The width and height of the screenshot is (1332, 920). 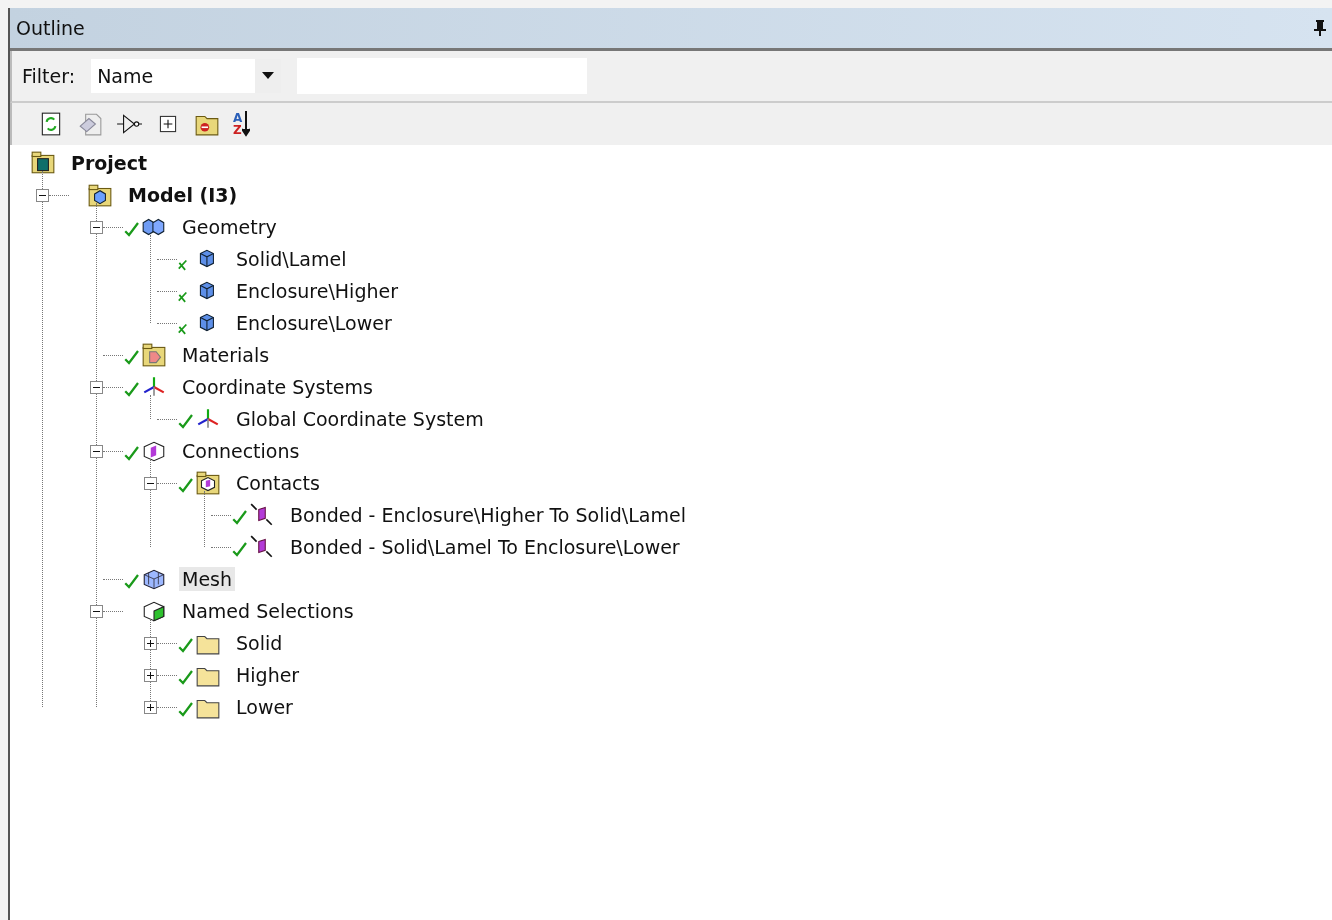 What do you see at coordinates (186, 76) in the screenshot?
I see `filter-dropdown: Name` at bounding box center [186, 76].